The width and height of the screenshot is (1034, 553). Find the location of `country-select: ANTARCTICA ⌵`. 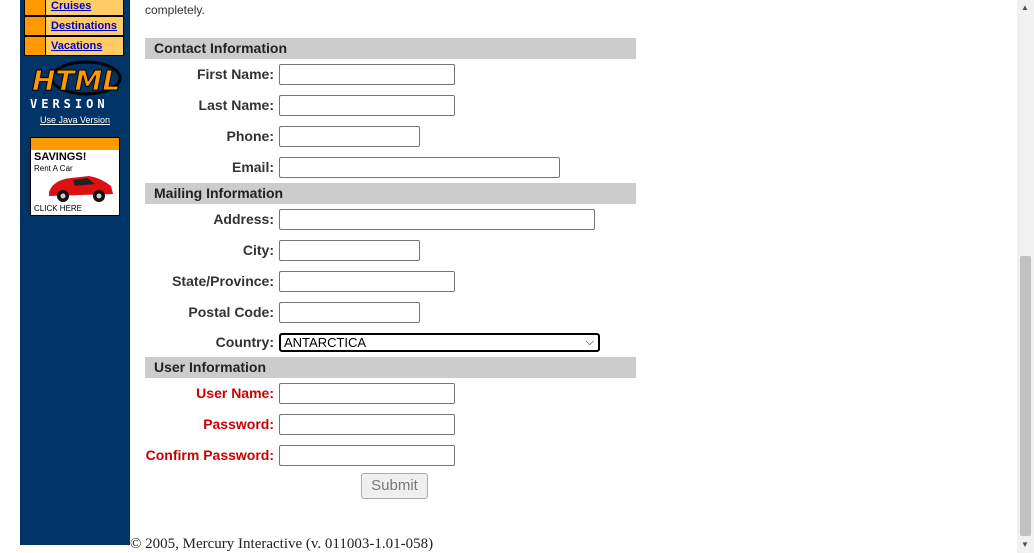

country-select: ANTARCTICA ⌵ is located at coordinates (439, 342).